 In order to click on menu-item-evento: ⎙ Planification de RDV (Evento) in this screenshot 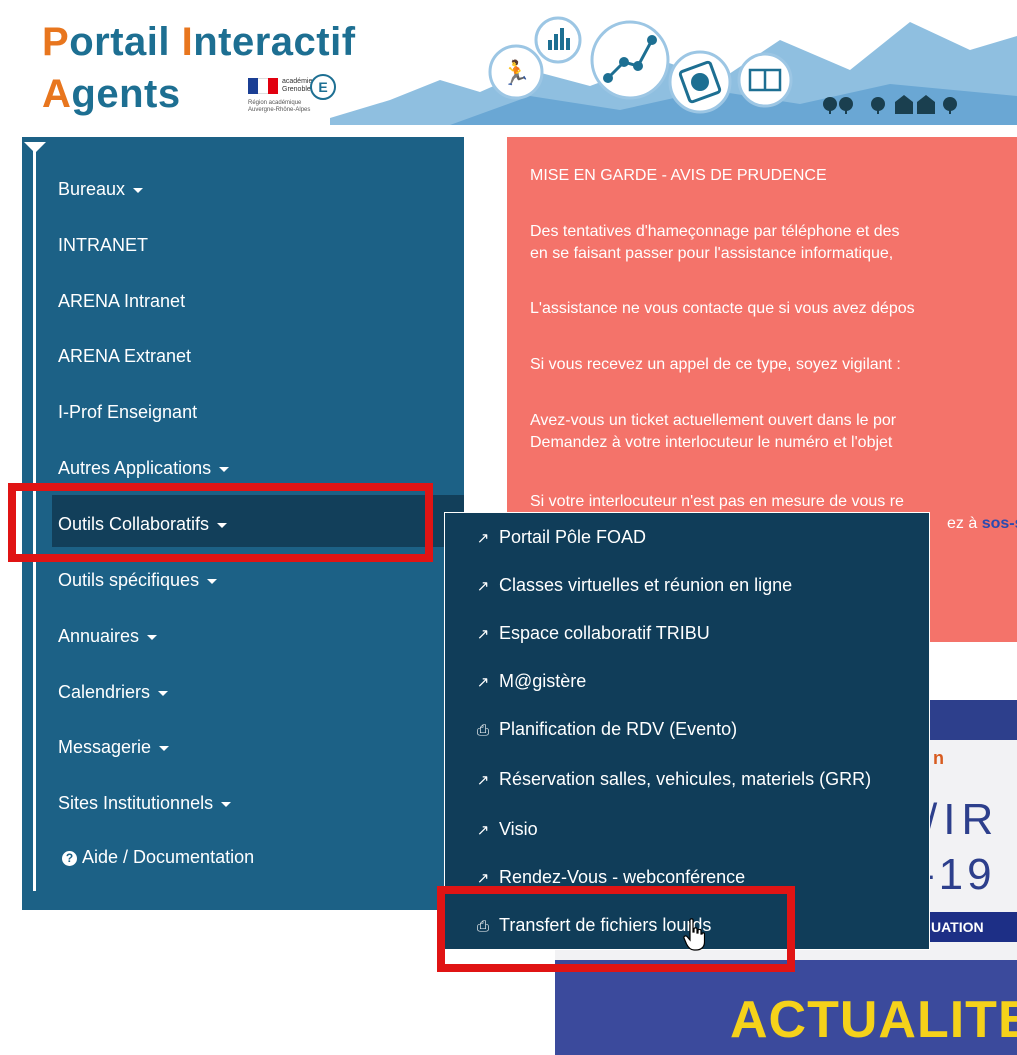, I will do `click(605, 729)`.